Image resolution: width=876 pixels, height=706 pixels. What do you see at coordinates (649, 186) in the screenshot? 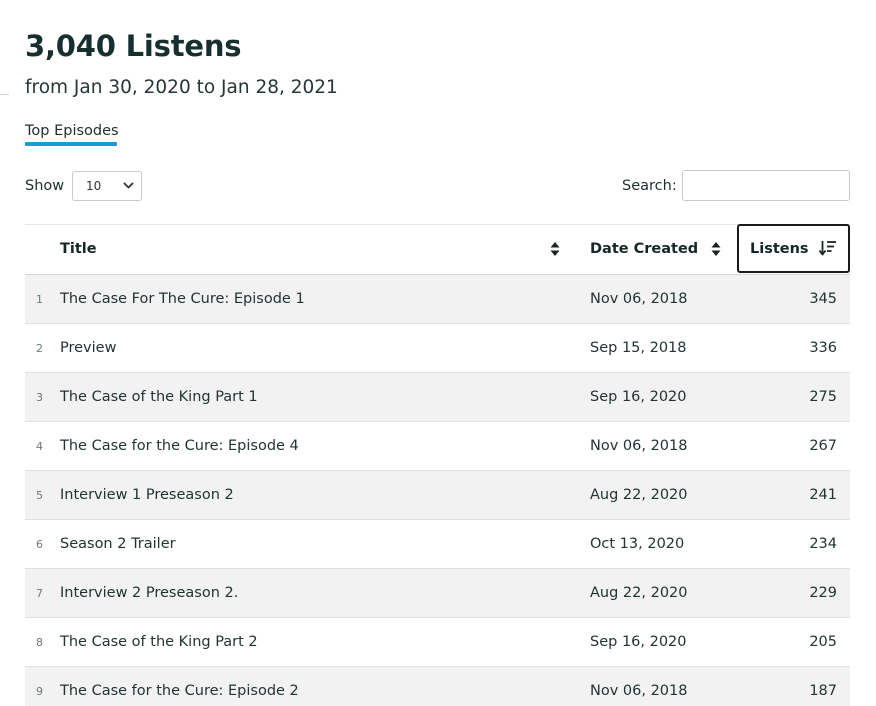
I see `search-label: Search:` at bounding box center [649, 186].